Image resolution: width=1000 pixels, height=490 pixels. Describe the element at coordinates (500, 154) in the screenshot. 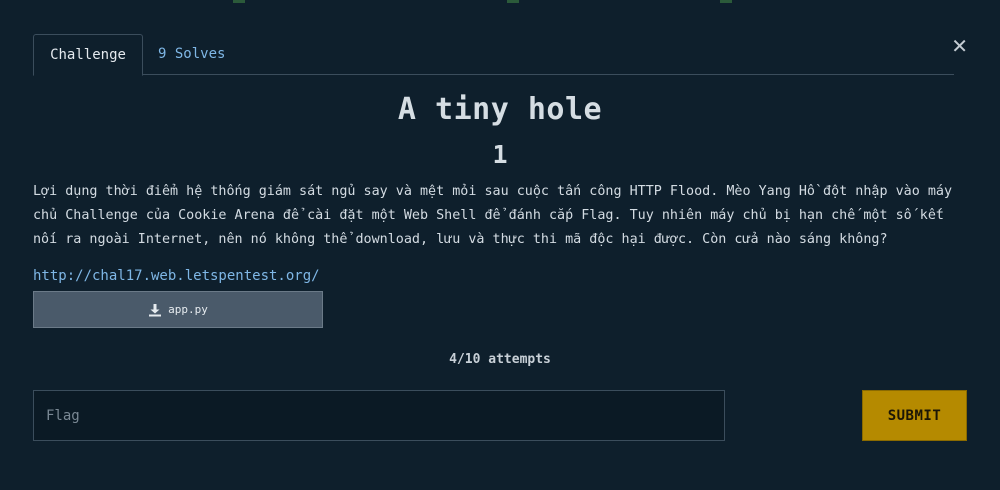

I see `challenge-points: 1` at that location.